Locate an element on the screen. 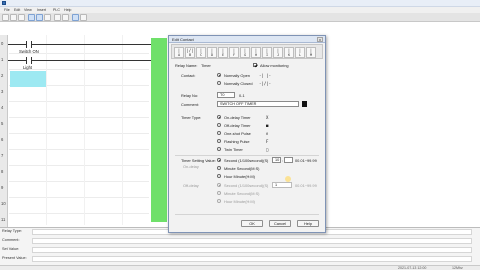 Image resolution: width=480 pixels, height=270 pixels. cancel-button: Cancel is located at coordinates (280, 223).